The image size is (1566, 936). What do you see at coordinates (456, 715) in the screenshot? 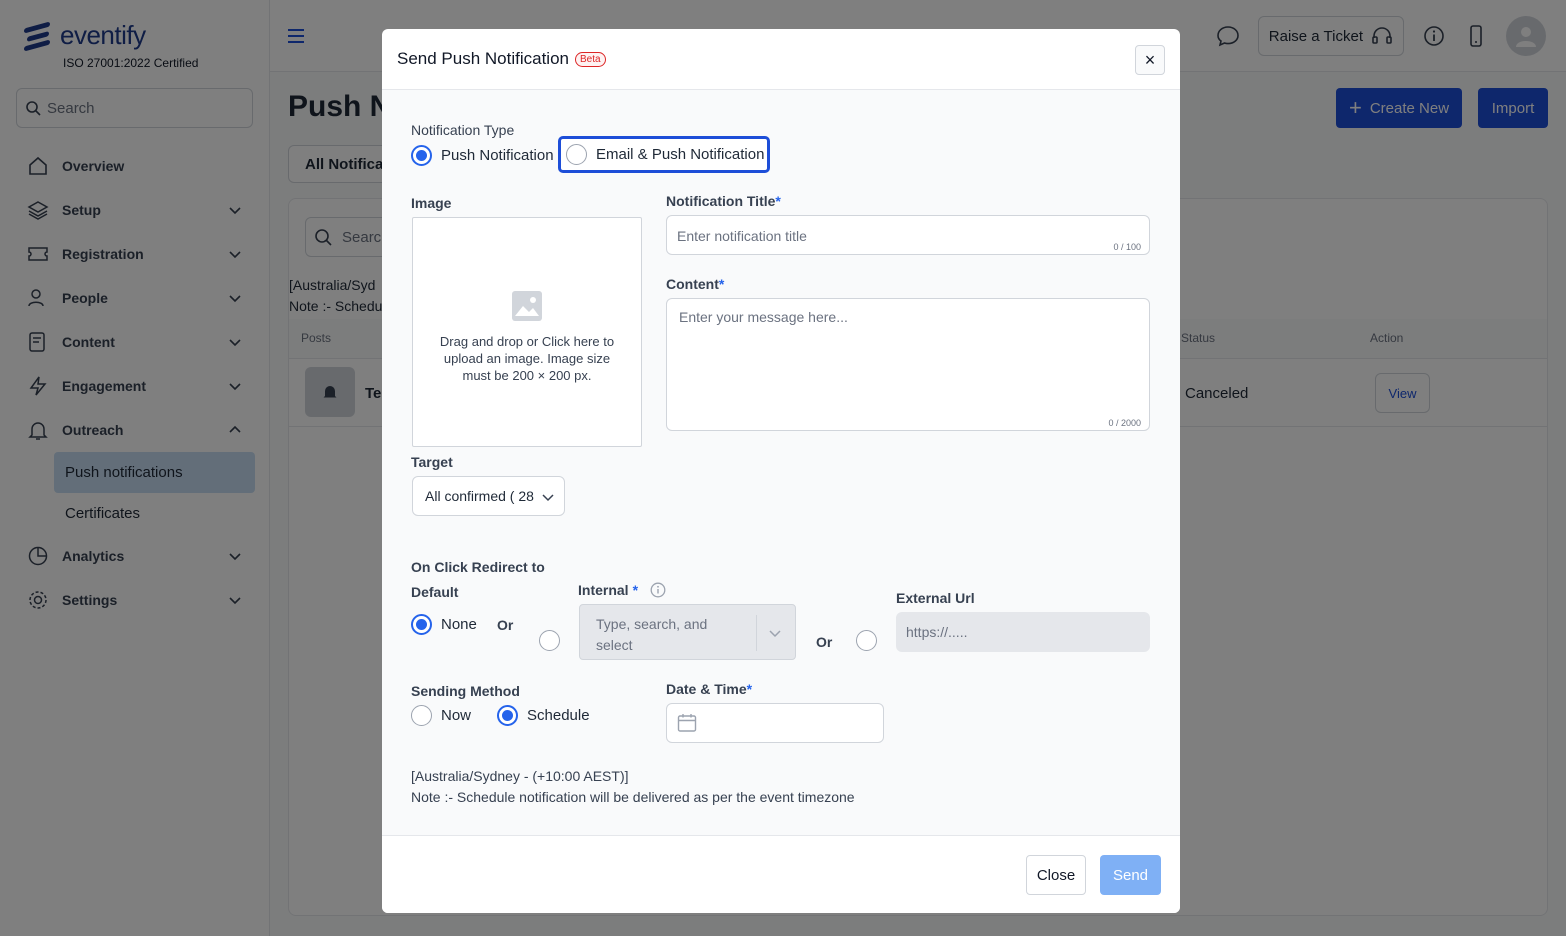
I see `radio-label: Now` at bounding box center [456, 715].